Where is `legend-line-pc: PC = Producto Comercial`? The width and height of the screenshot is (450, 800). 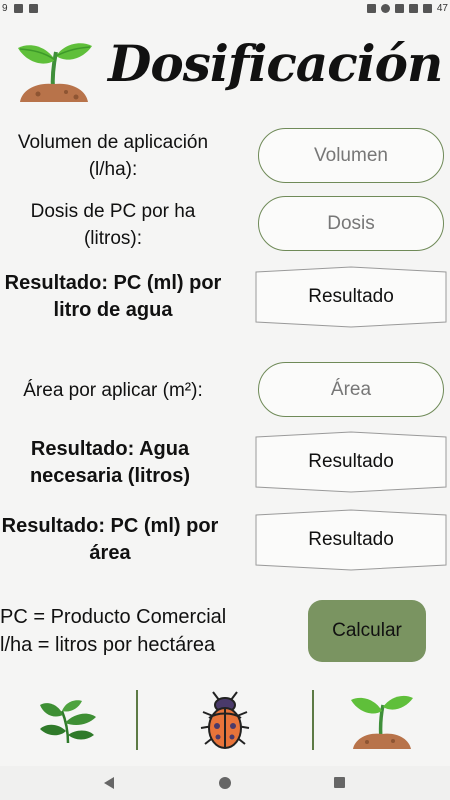
legend-line-pc: PC = Producto Comercial is located at coordinates (113, 617).